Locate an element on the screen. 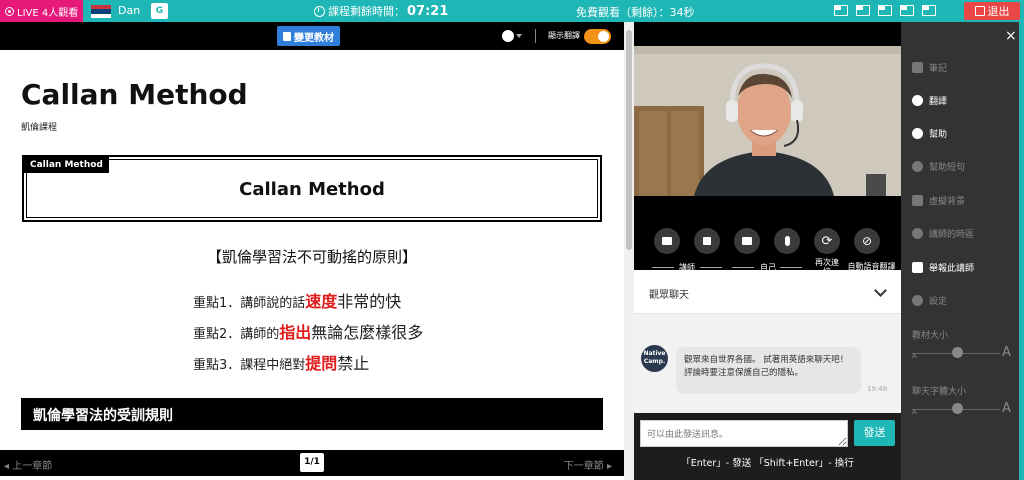 This screenshot has width=1024, height=480. language-select is located at coordinates (513, 36).